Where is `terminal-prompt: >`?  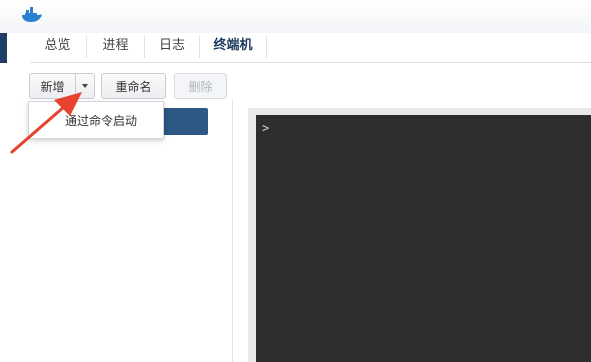 terminal-prompt: > is located at coordinates (266, 128).